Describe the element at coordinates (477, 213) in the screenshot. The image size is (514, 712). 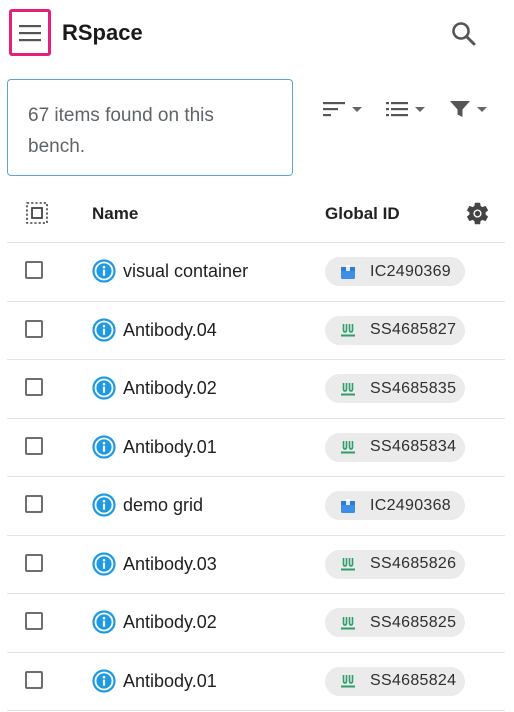
I see `gear-icon` at that location.